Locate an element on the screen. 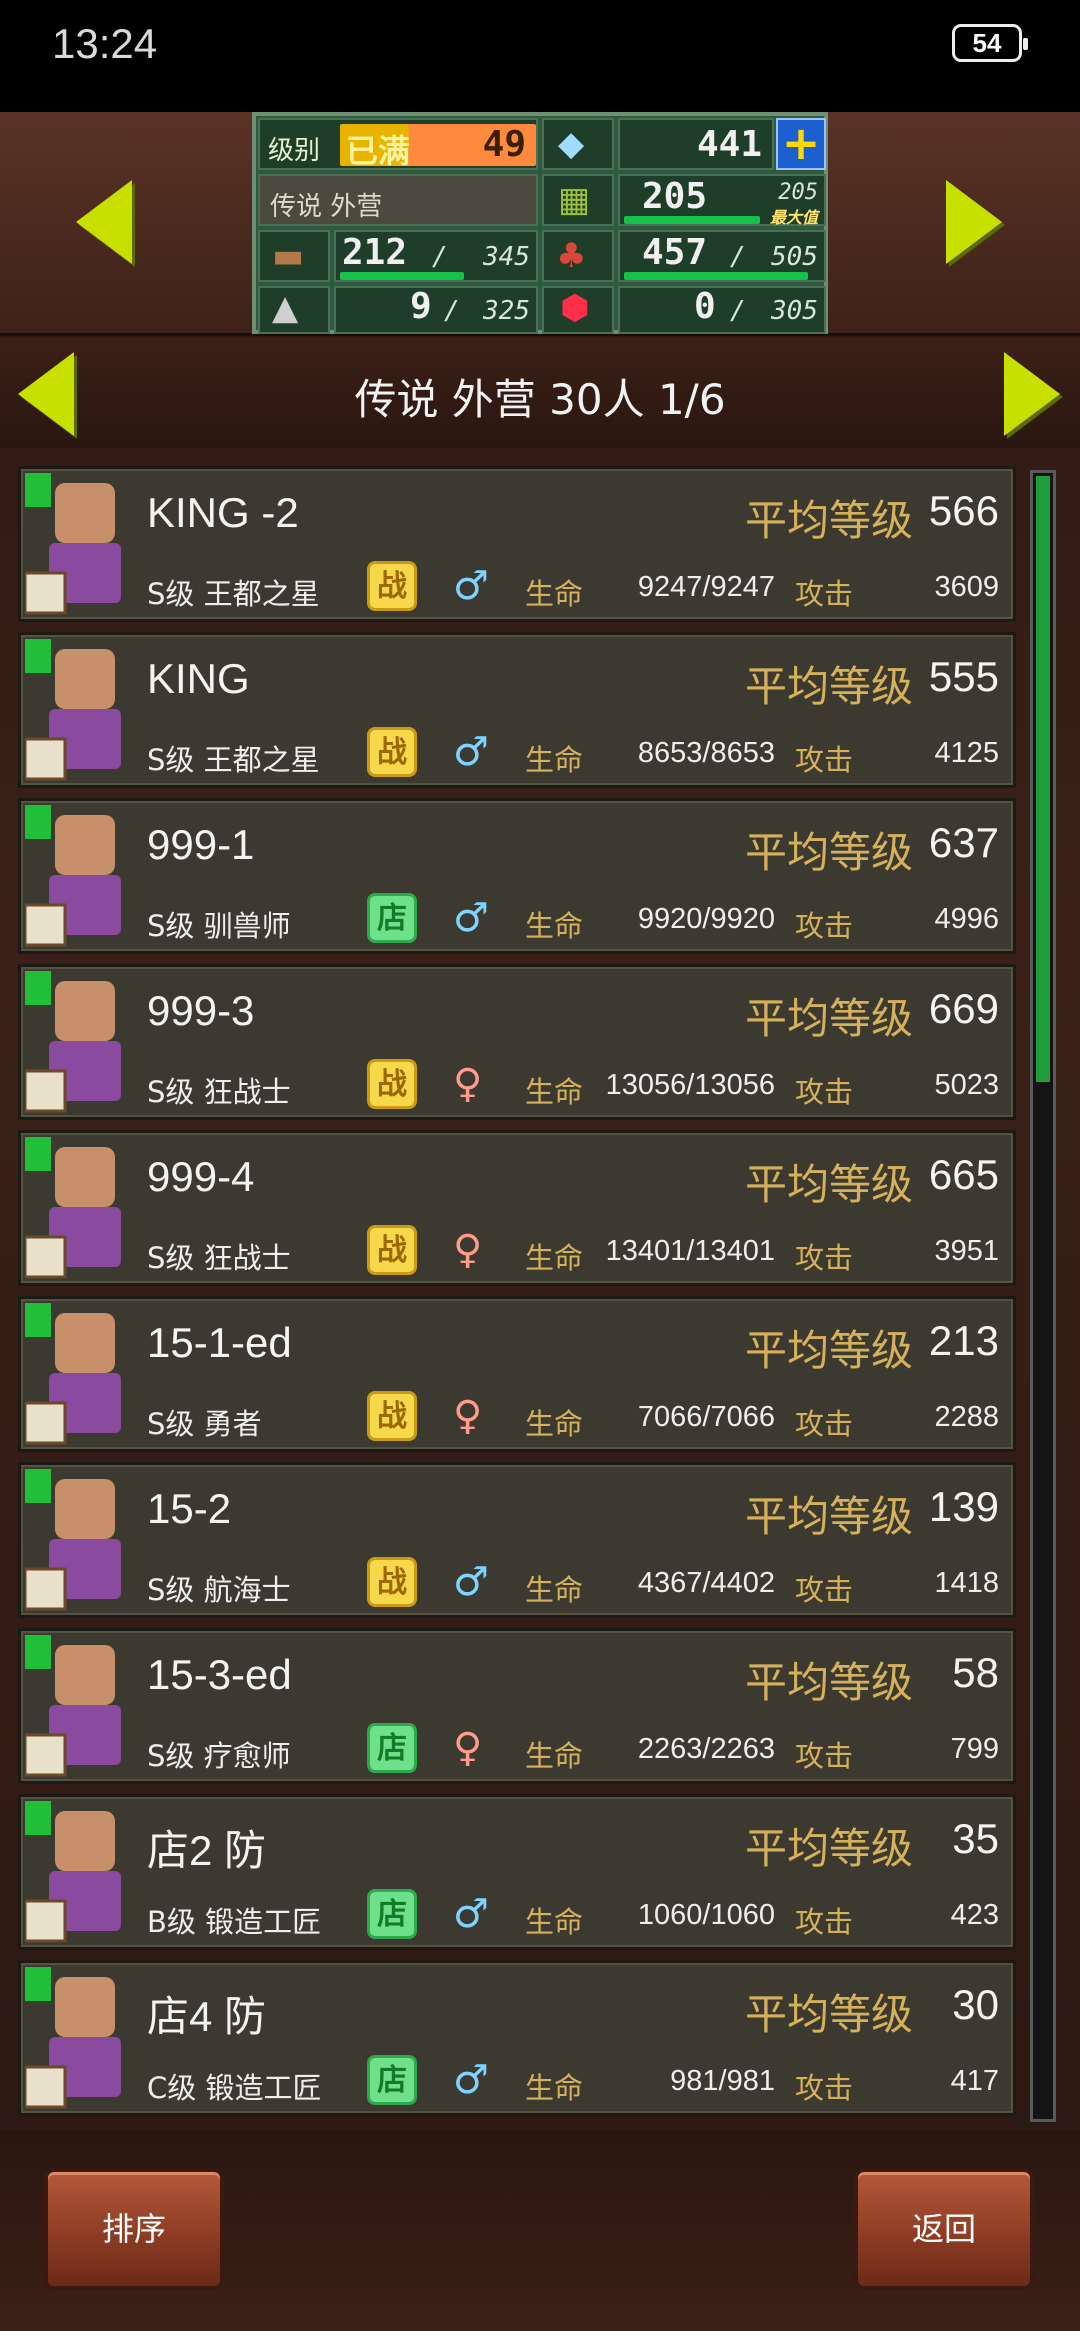 This screenshot has height=2331, width=1080. character-row: 15-3-ed 平均等级 58 S级 疗愈师 店 ♀ 生命 2263/2263 攻击 799 is located at coordinates (517, 1706).